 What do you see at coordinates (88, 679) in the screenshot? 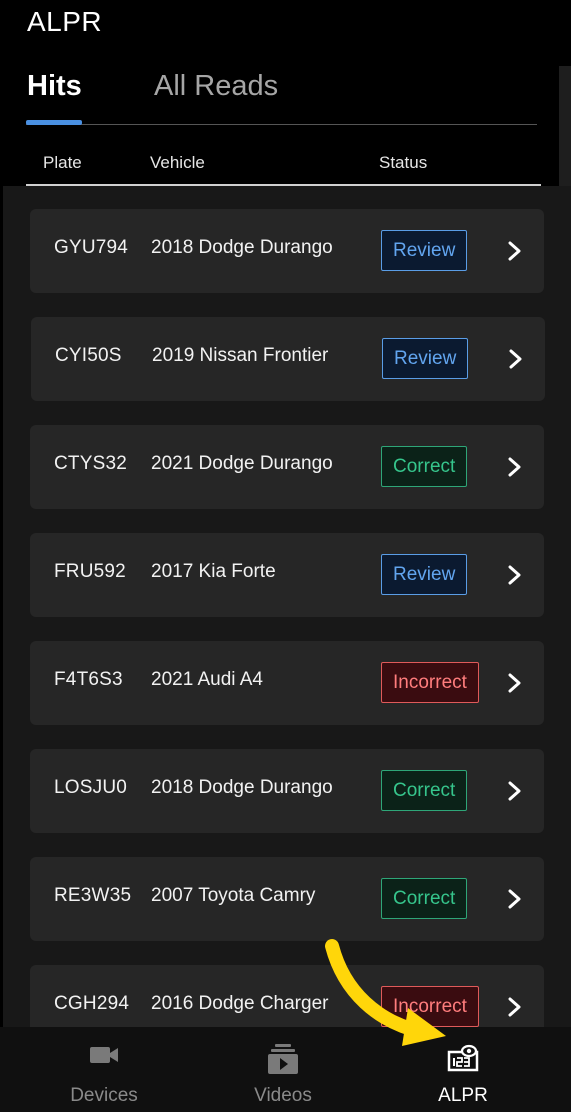
I see `plate-number: F4T6S3` at bounding box center [88, 679].